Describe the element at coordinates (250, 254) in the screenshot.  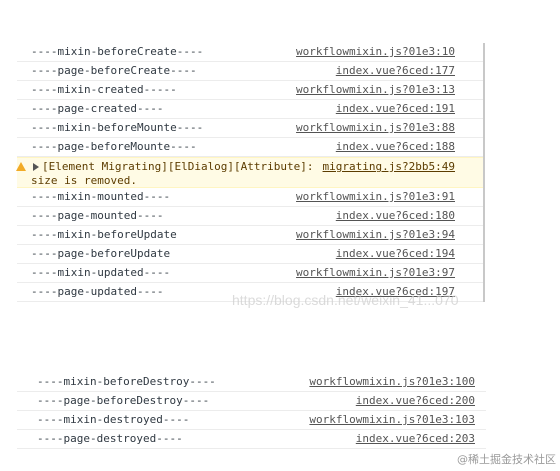
I see `console-log-row: ----page-beforeUpdate index.vue?6ced:194` at that location.